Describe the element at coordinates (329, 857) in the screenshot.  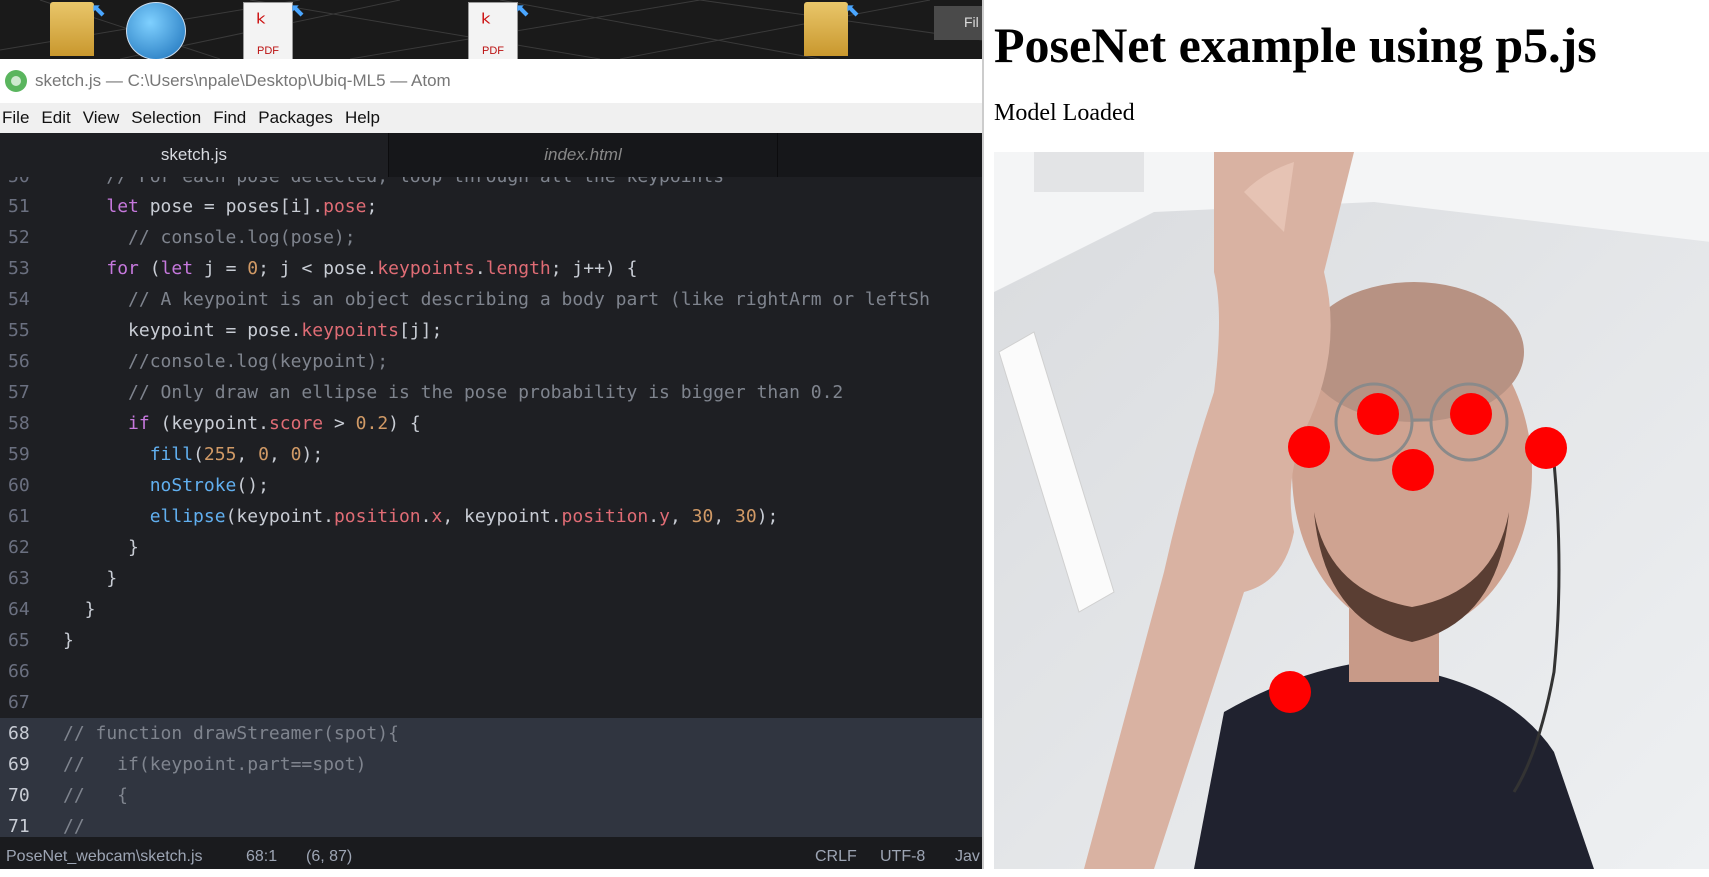
I see `status-selection-count: (6, 87)` at that location.